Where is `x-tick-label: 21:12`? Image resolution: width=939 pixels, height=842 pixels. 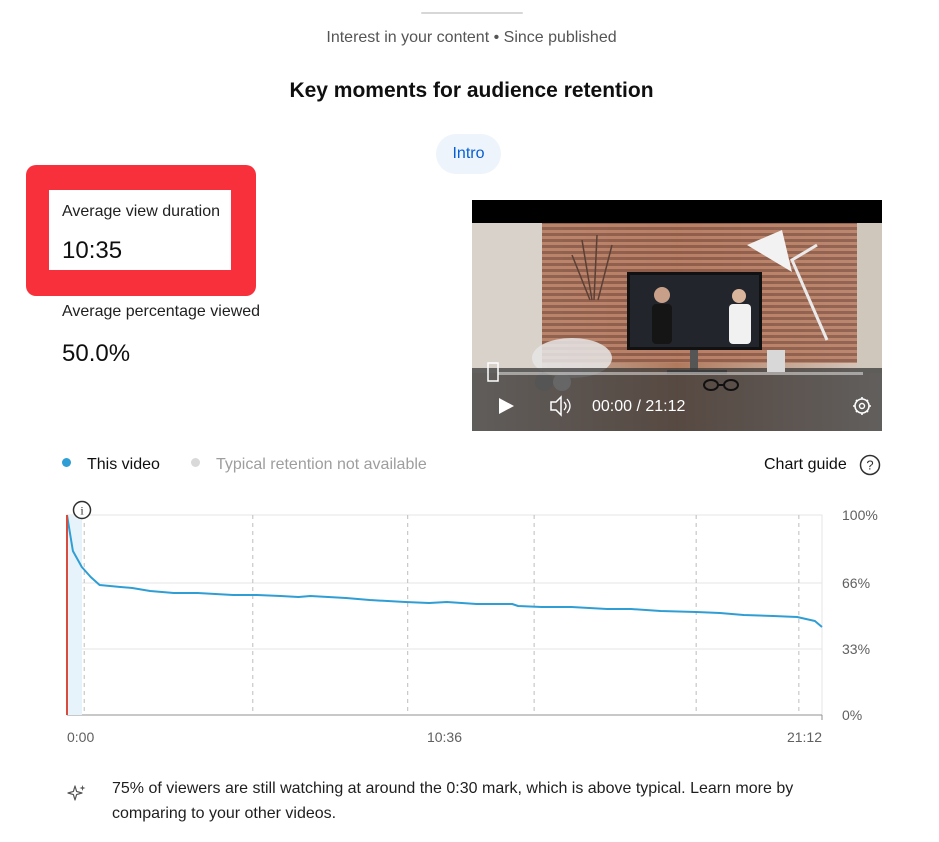
x-tick-label: 21:12 is located at coordinates (804, 737).